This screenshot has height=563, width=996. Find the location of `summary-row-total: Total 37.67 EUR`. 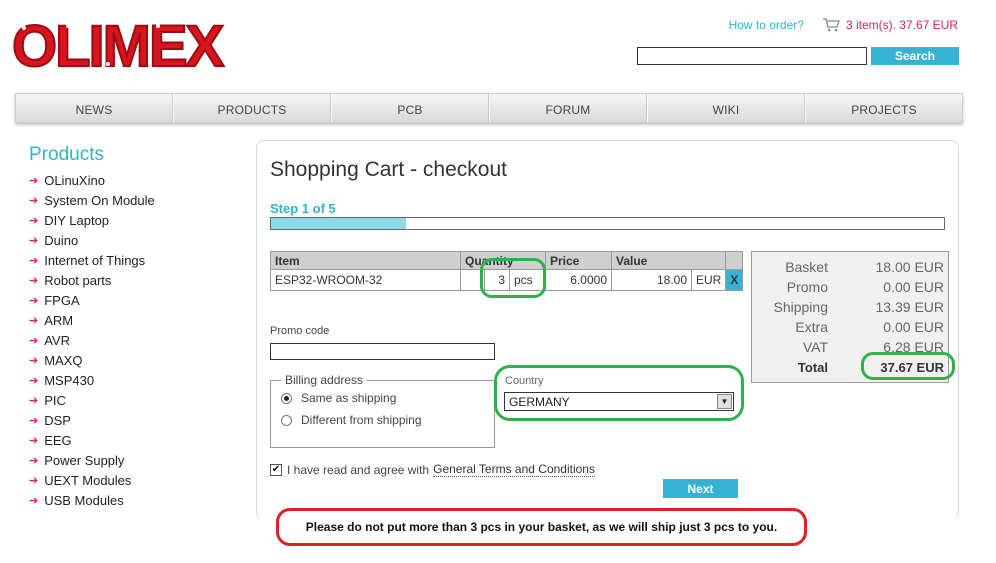

summary-row-total: Total 37.67 EUR is located at coordinates (848, 367).